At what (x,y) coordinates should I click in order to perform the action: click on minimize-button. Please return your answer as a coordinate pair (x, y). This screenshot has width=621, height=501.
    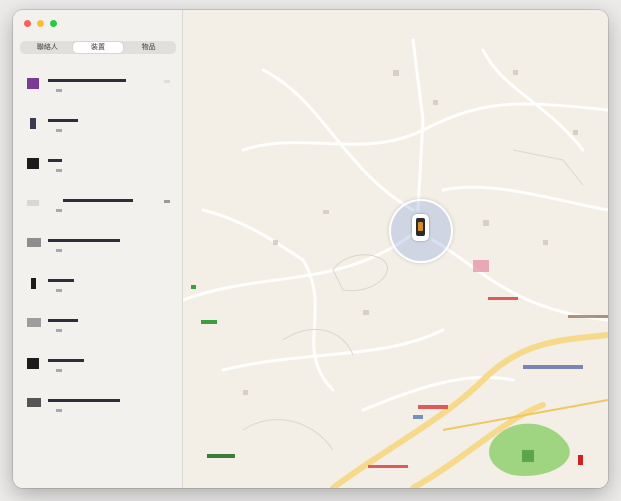
    Looking at the image, I should click on (40, 23).